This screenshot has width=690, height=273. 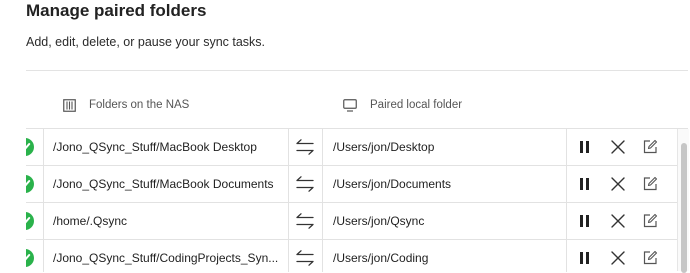 I want to click on section-divider, so click(x=357, y=70).